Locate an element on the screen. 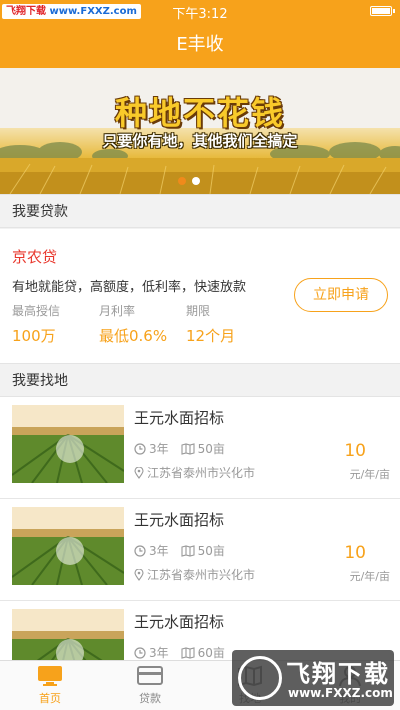 This screenshot has width=400, height=710. carousel-dot is located at coordinates (196, 181).